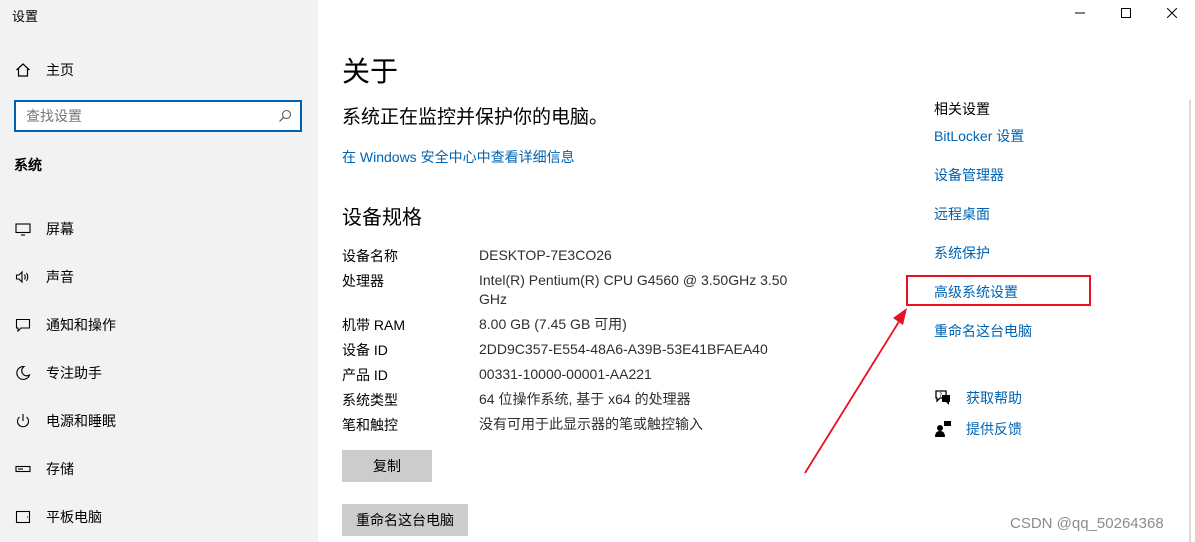 This screenshot has height=542, width=1195. Describe the element at coordinates (855, 391) in the screenshot. I see `annotation-arrow` at that location.